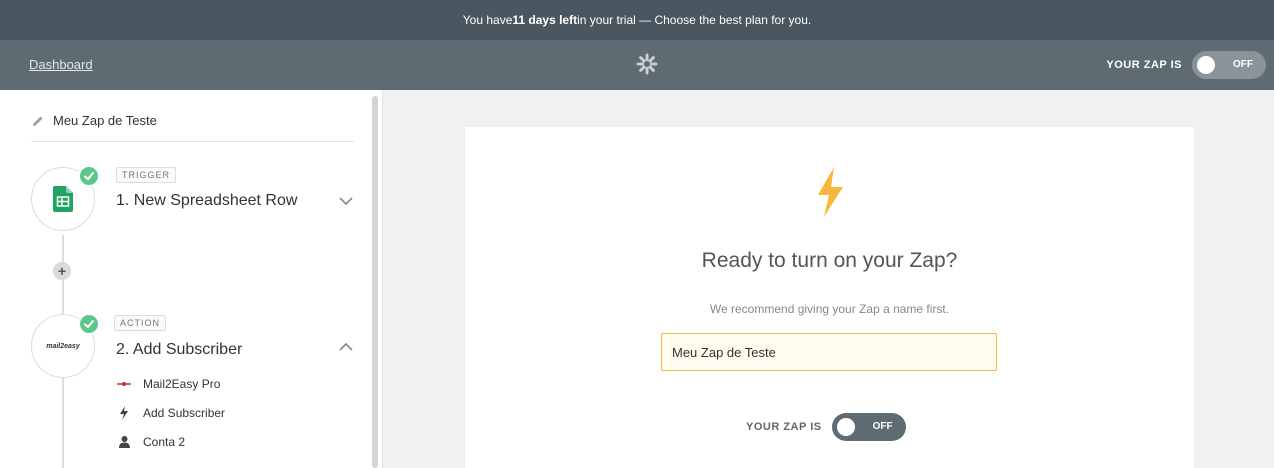 The height and width of the screenshot is (468, 1274). I want to click on add-step-button: +, so click(62, 271).